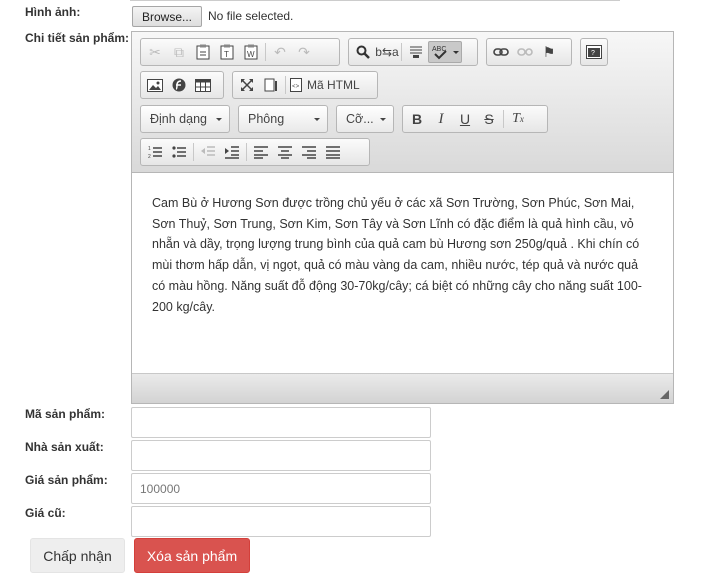  I want to click on anchor-flag-icon: ⚑, so click(549, 52).